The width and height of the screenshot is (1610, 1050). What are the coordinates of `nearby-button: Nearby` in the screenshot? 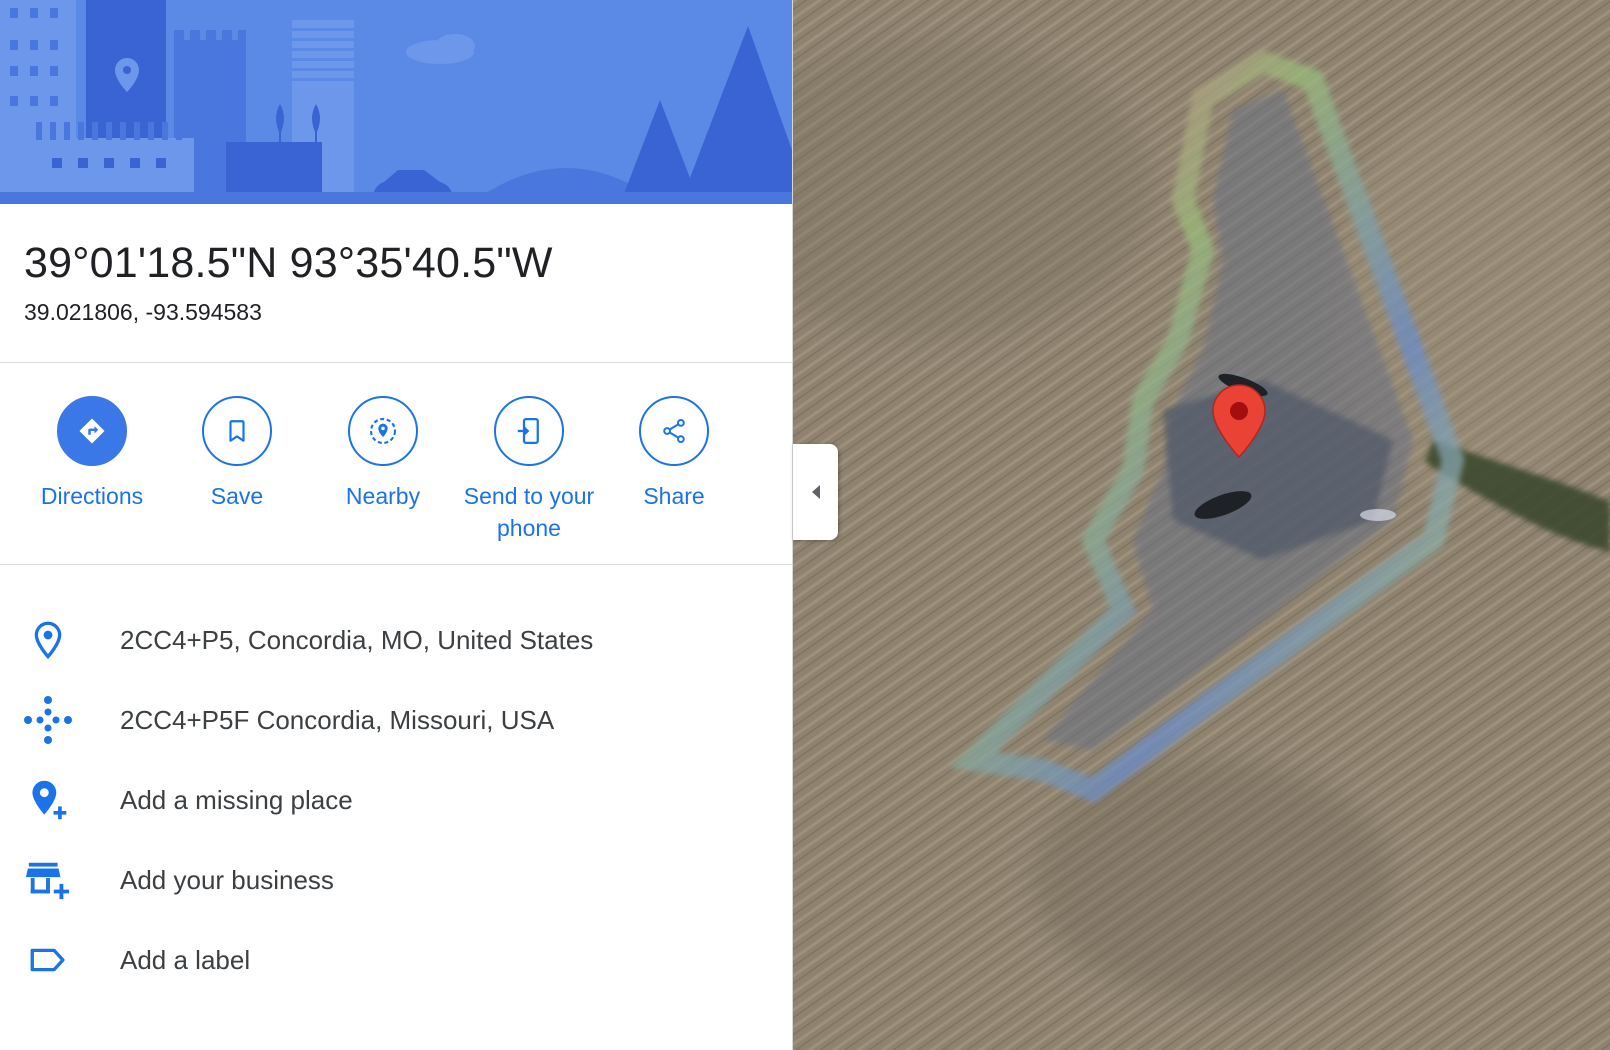 It's located at (383, 454).